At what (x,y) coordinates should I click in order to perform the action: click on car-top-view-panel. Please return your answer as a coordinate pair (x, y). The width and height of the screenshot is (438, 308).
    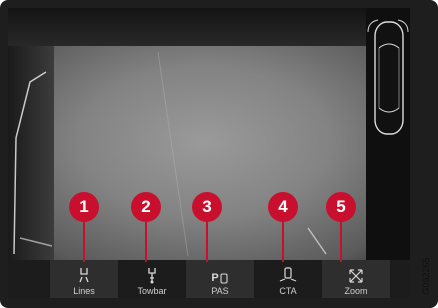
    Looking at the image, I should click on (388, 134).